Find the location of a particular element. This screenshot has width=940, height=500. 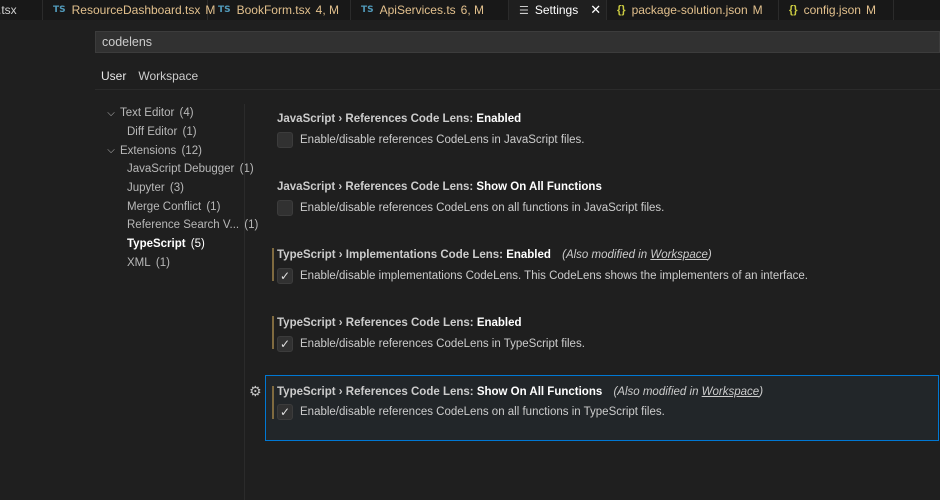

tab-label: package-solution.json is located at coordinates (689, 10).